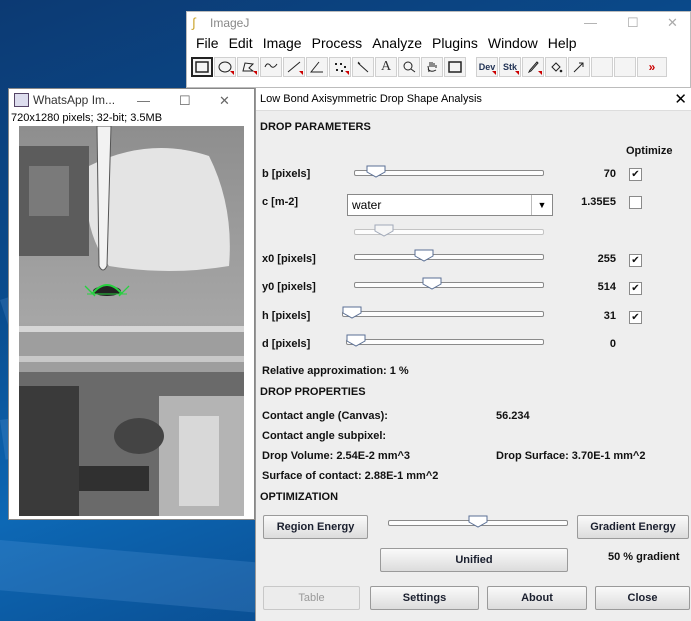  I want to click on param-y0-label: y0 [pixels], so click(289, 287).